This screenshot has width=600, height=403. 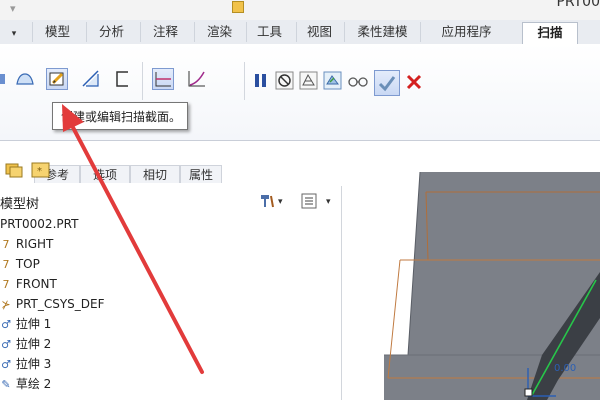 I want to click on ok-button, so click(x=387, y=83).